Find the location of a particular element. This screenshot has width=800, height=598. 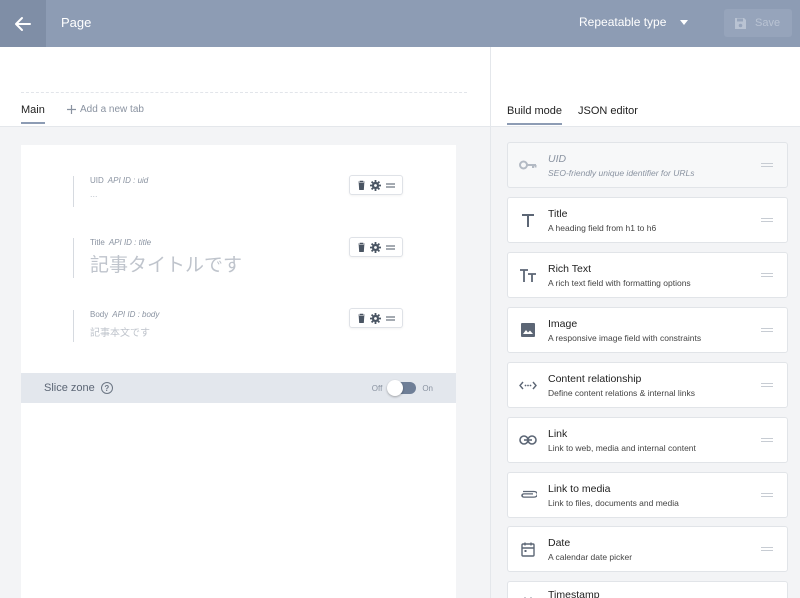

field-title: Title API ID : title 記事タイトルです is located at coordinates (157, 258).